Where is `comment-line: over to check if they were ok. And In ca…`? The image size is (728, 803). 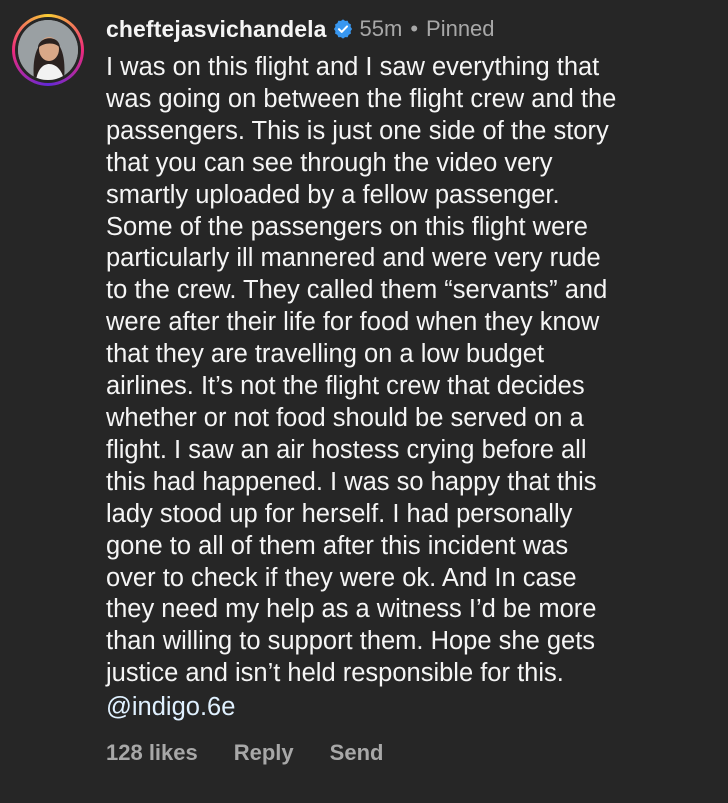 comment-line: over to check if they were ok. And In ca… is located at coordinates (341, 577).